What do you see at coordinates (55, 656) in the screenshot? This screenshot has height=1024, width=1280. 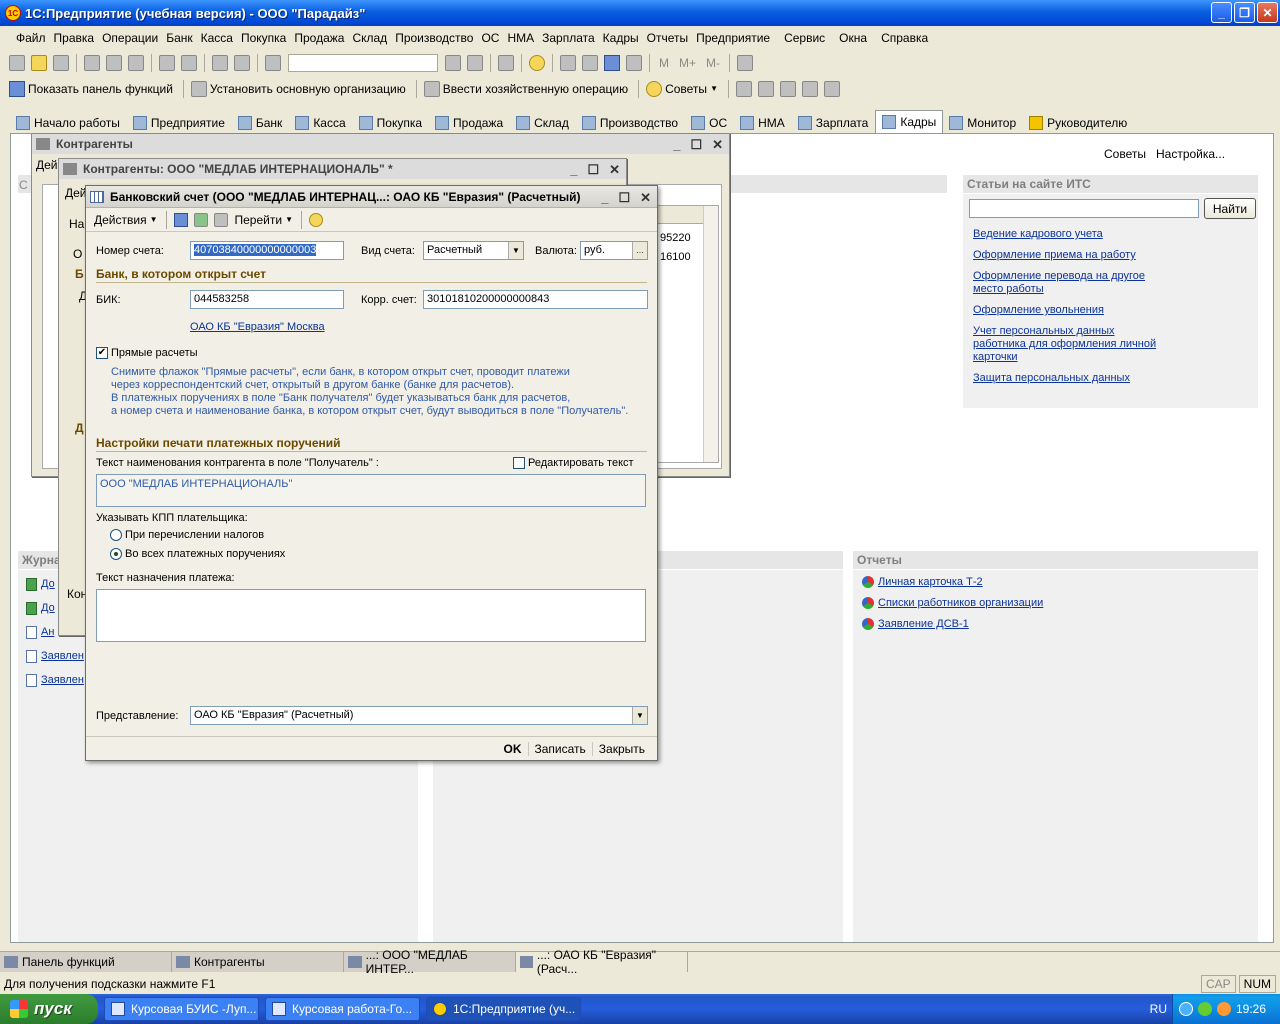 I see `journal-item: Заявлен` at bounding box center [55, 656].